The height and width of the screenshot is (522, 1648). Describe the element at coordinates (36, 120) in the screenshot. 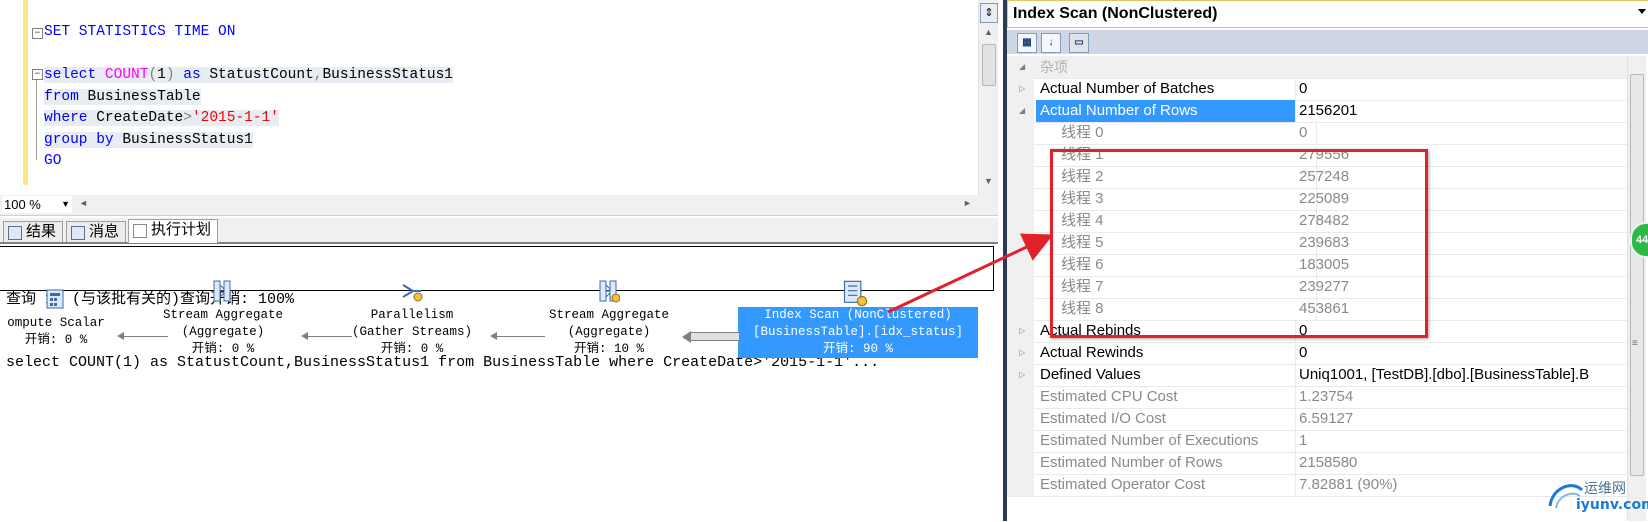

I see `outline-guide` at that location.